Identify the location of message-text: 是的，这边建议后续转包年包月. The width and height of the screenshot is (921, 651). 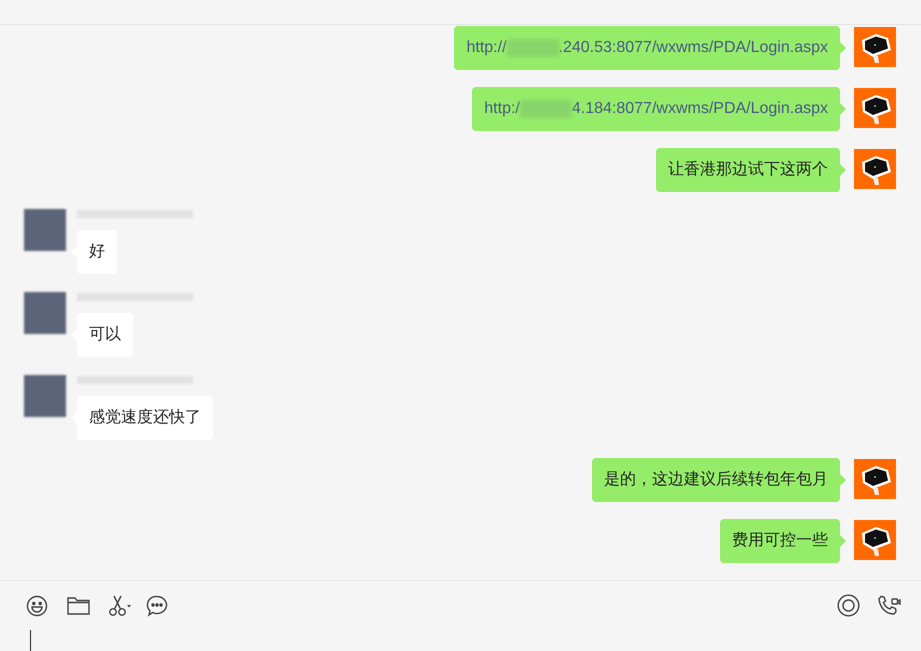
(716, 480).